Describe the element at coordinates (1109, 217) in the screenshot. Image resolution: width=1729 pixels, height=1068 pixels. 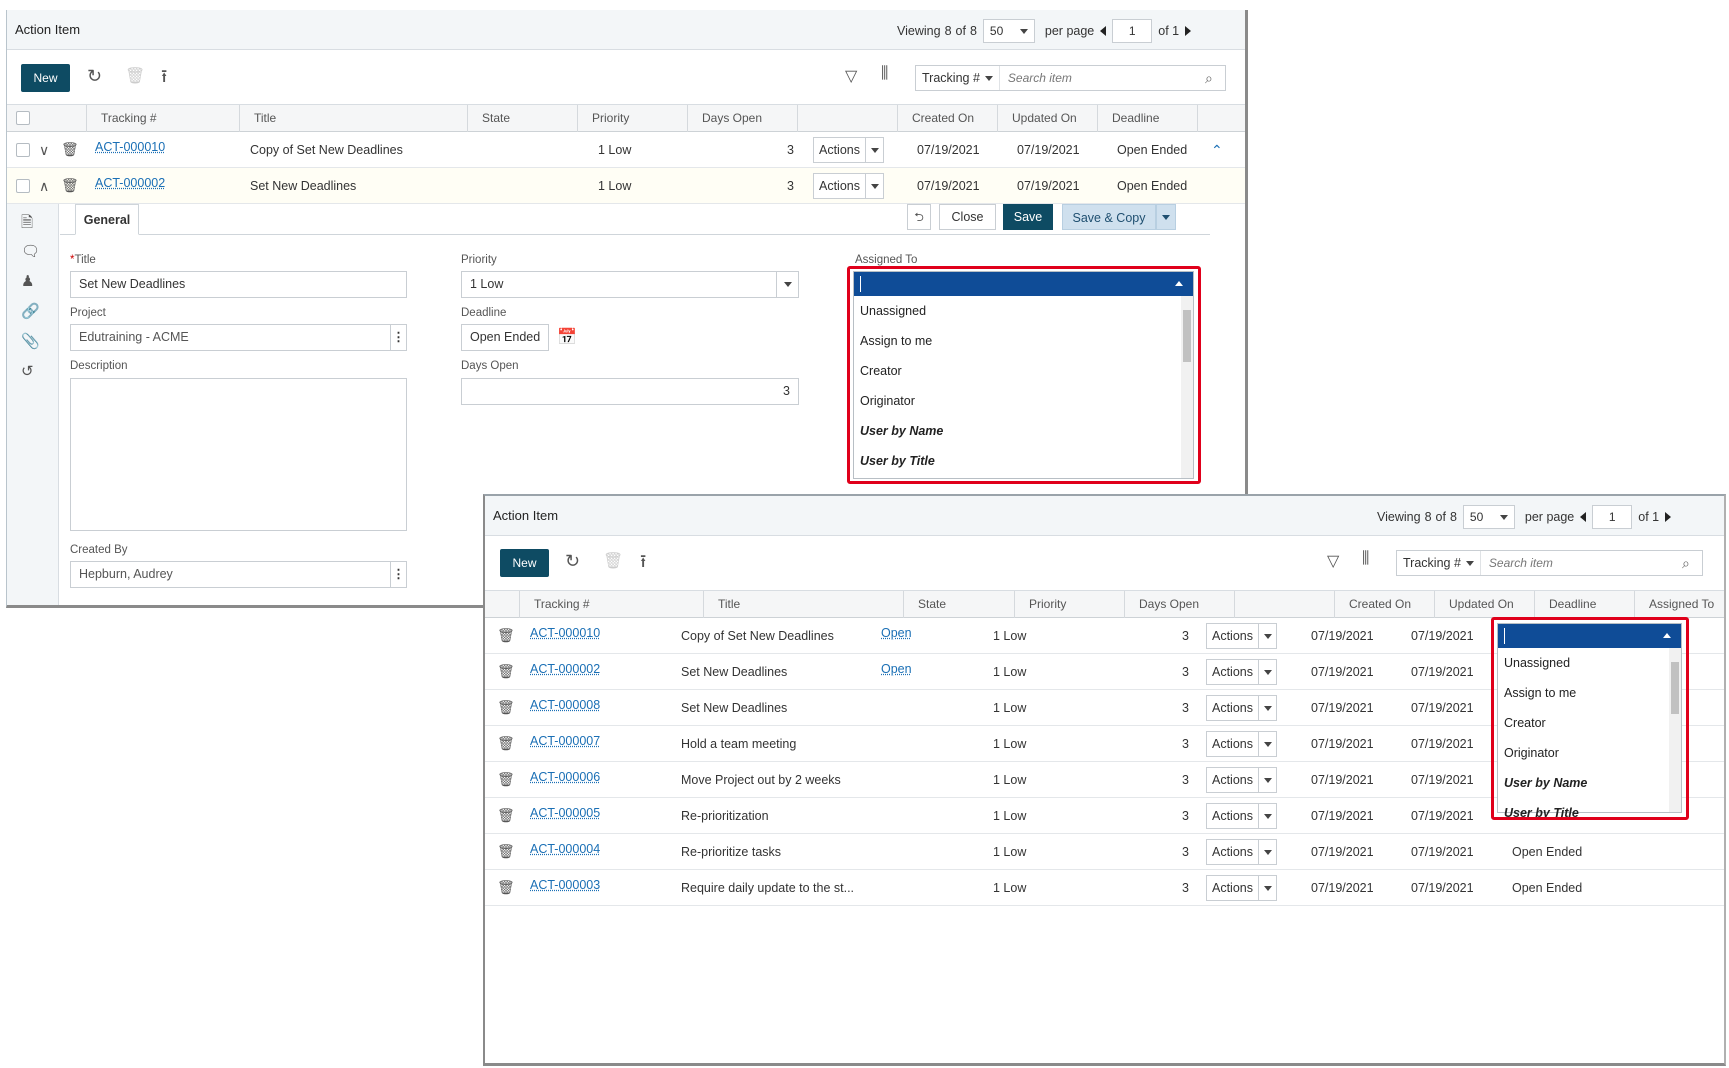
I see `save-copy-button: Save & Copy` at that location.